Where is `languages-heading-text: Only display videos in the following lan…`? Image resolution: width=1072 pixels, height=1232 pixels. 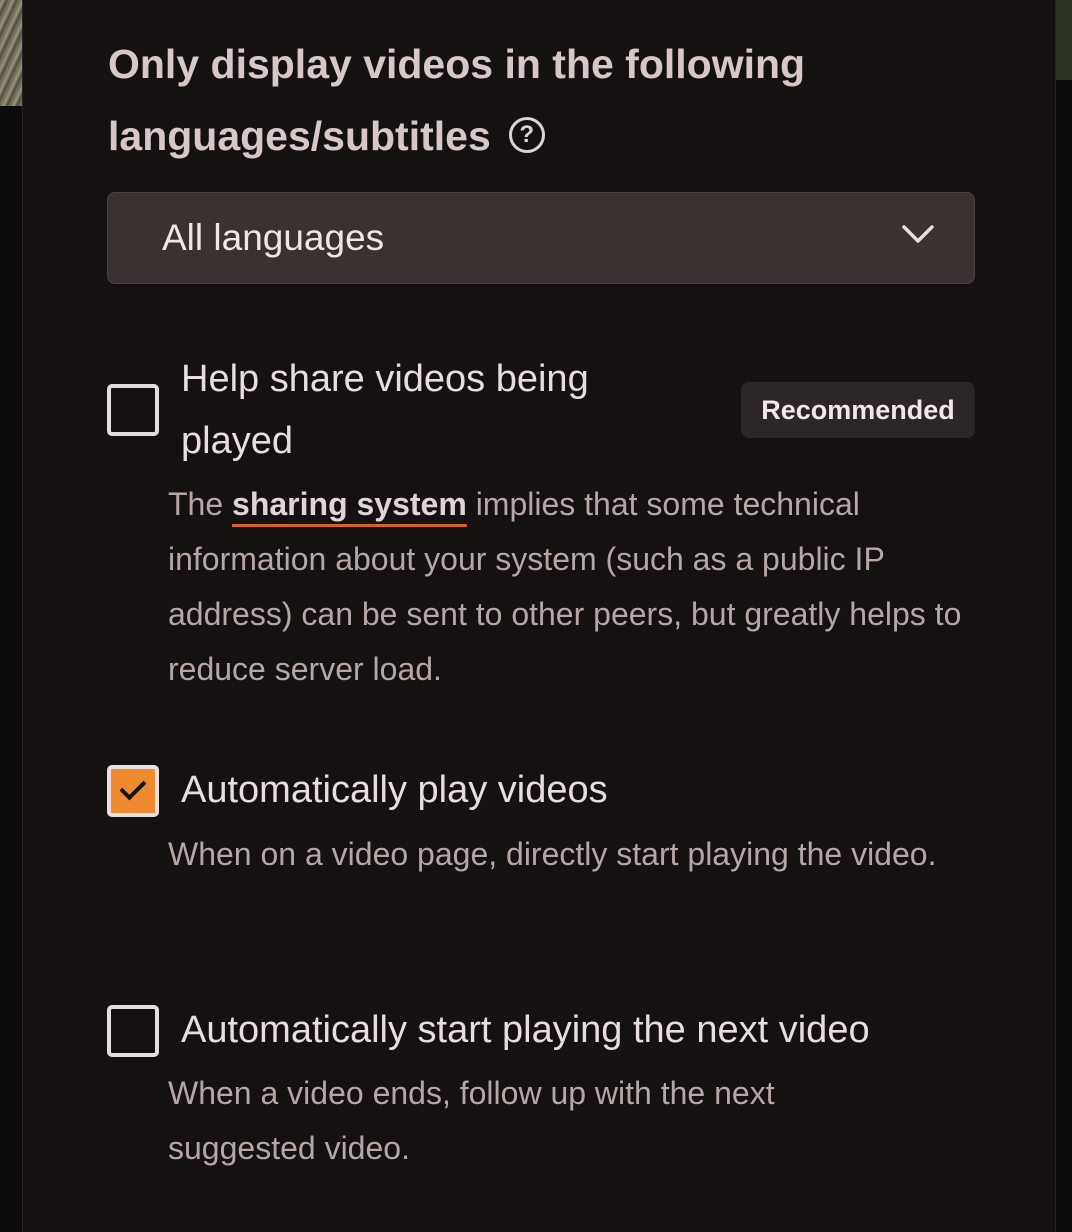 languages-heading-text: Only display videos in the following lan… is located at coordinates (457, 100).